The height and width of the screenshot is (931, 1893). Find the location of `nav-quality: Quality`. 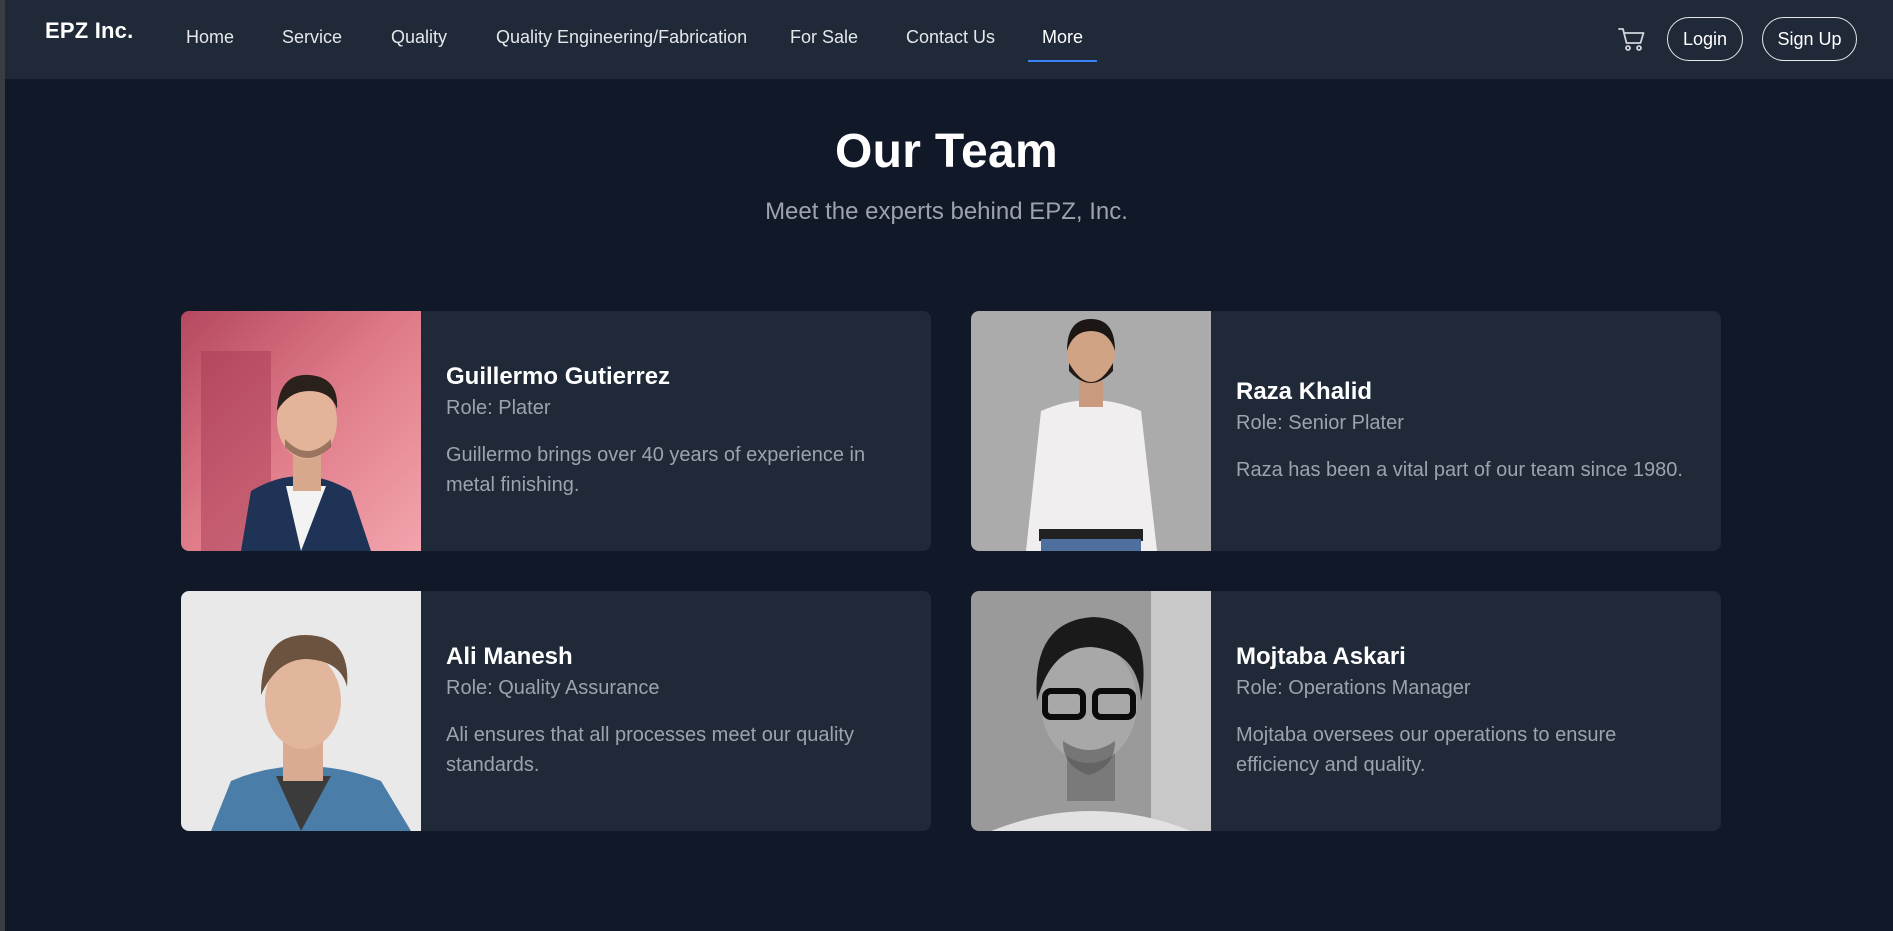

nav-quality: Quality is located at coordinates (419, 37).